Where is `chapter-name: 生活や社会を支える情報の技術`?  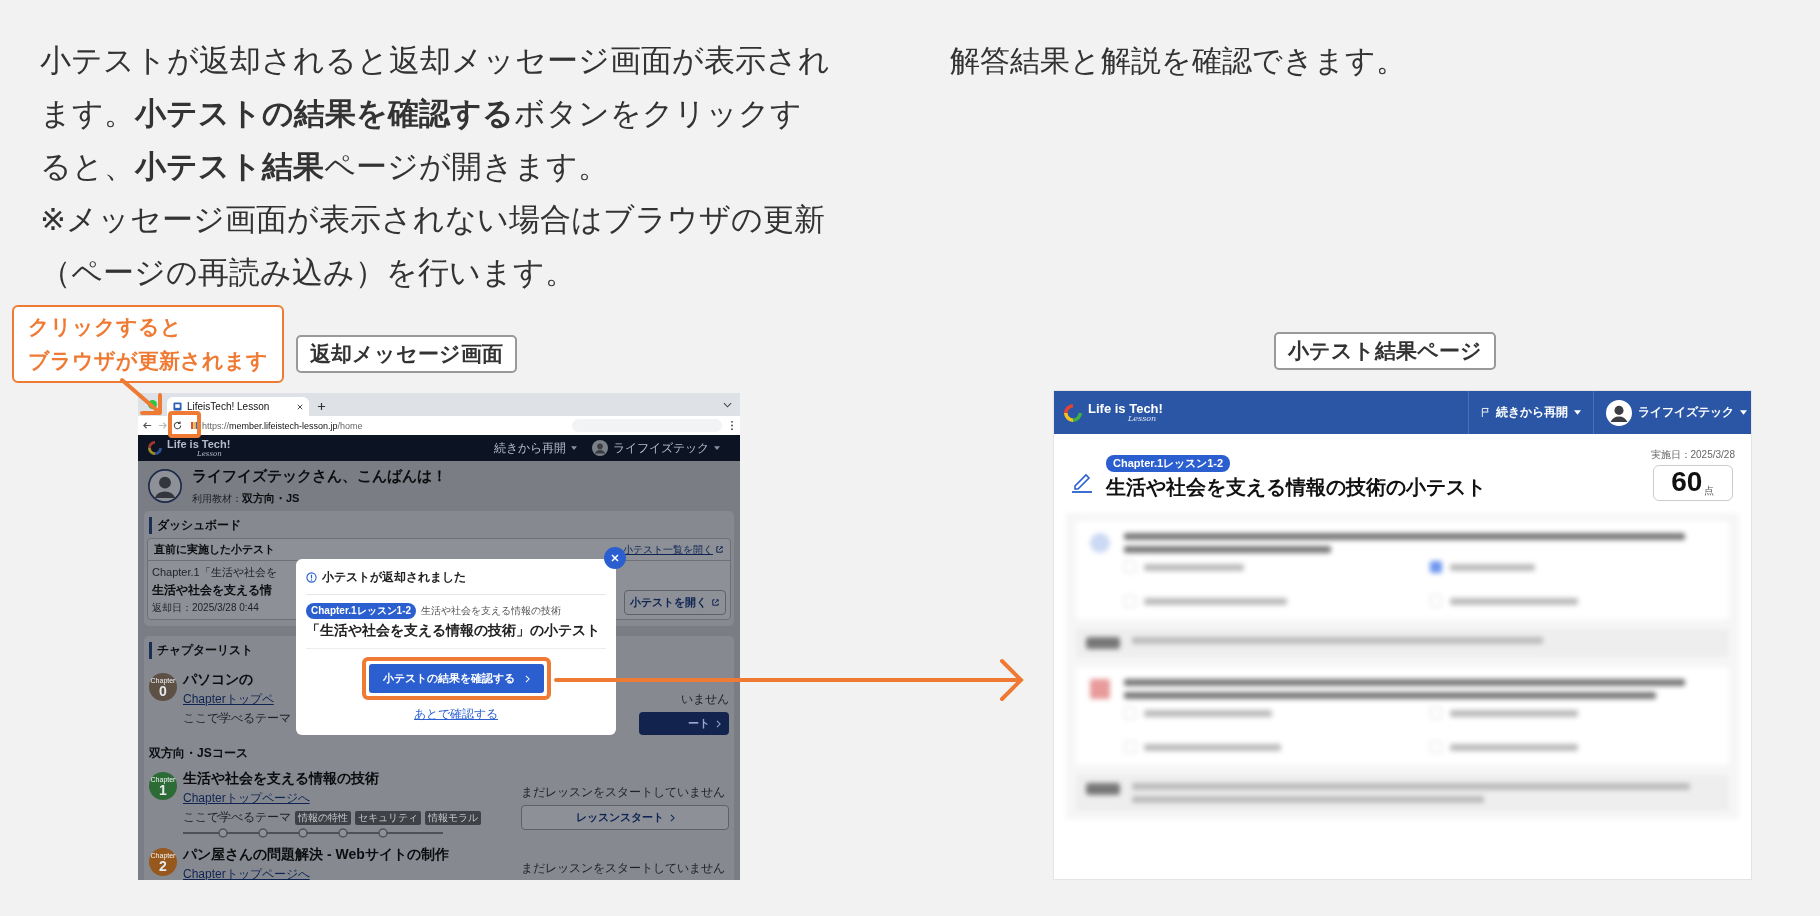
chapter-name: 生活や社会を支える情報の技術 is located at coordinates (491, 611).